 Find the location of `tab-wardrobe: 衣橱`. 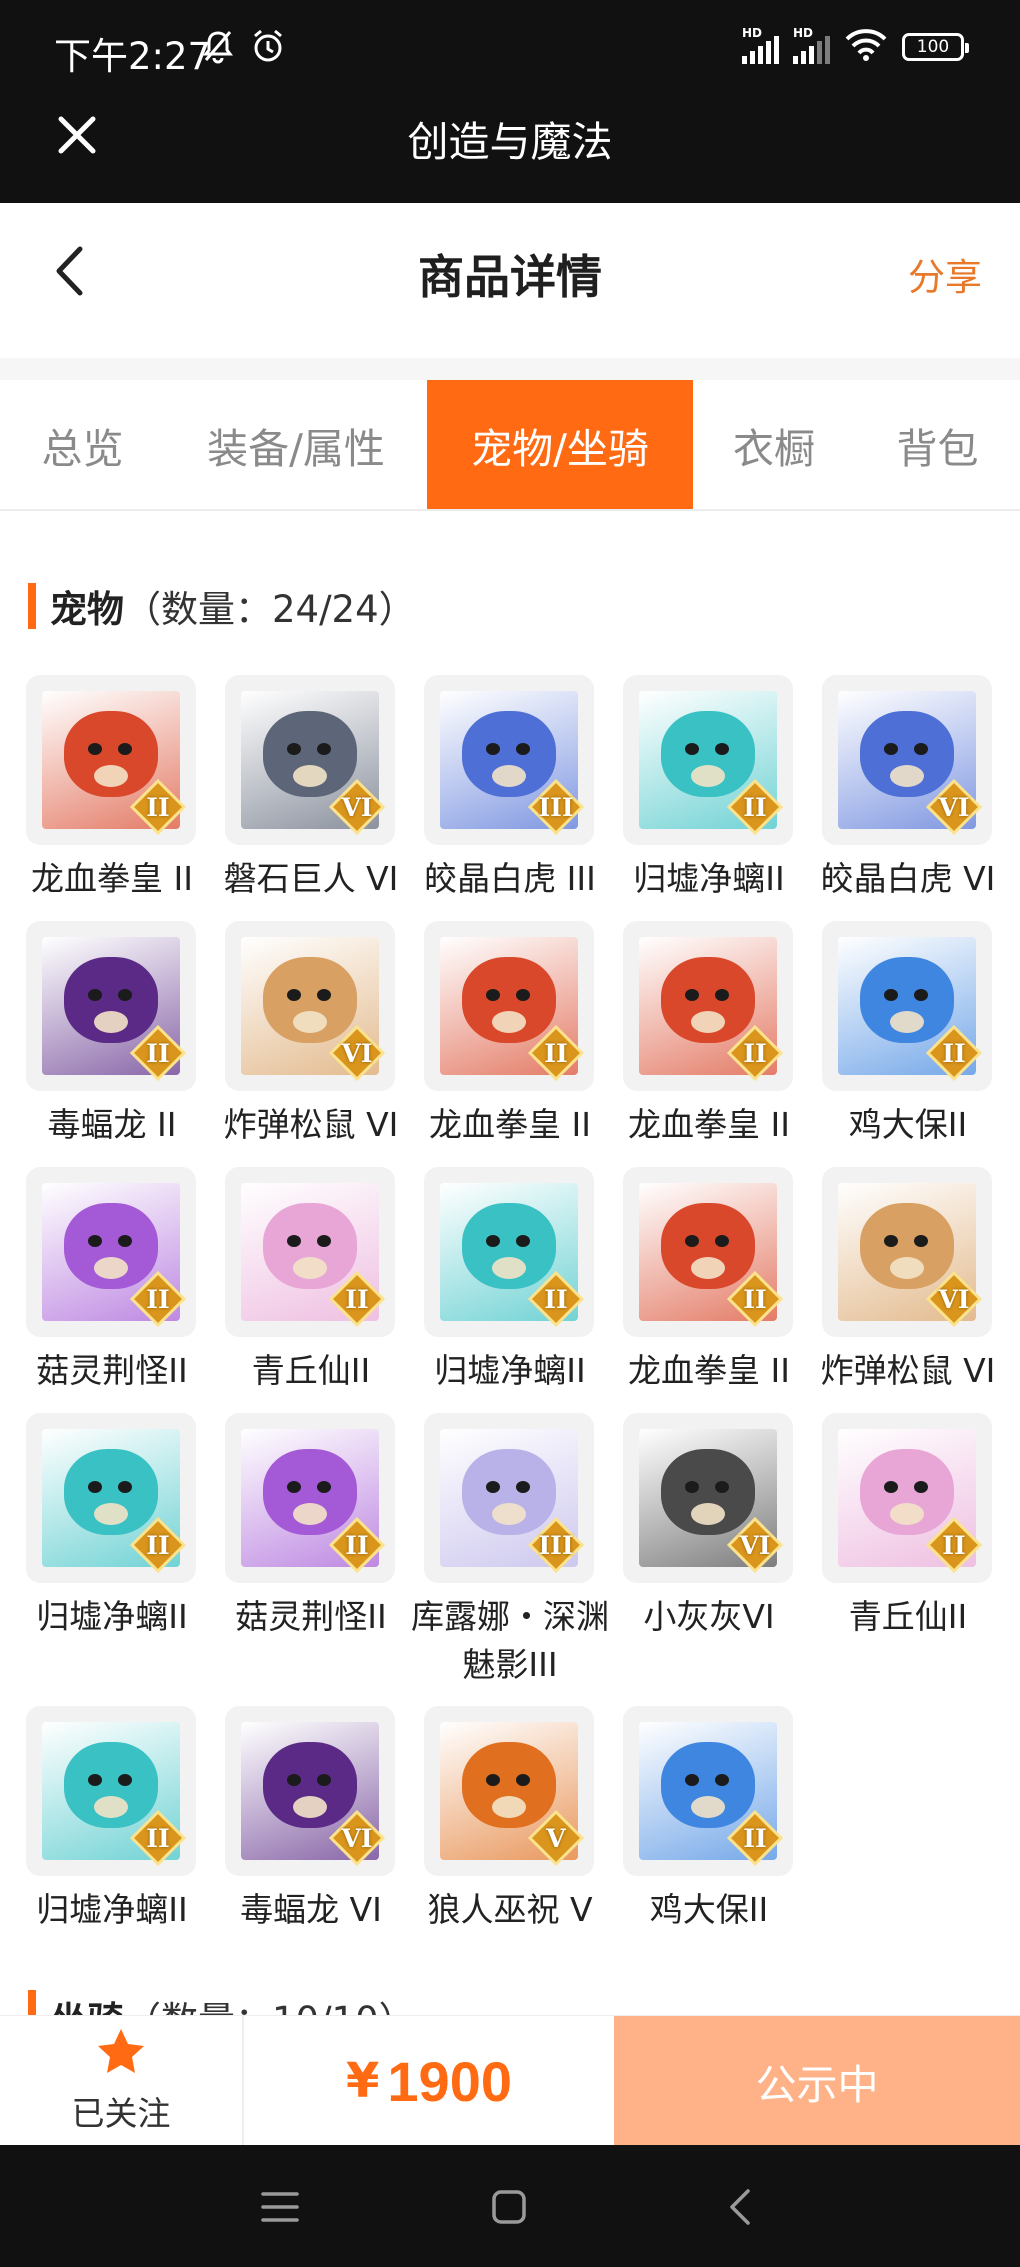

tab-wardrobe: 衣橱 is located at coordinates (774, 444).